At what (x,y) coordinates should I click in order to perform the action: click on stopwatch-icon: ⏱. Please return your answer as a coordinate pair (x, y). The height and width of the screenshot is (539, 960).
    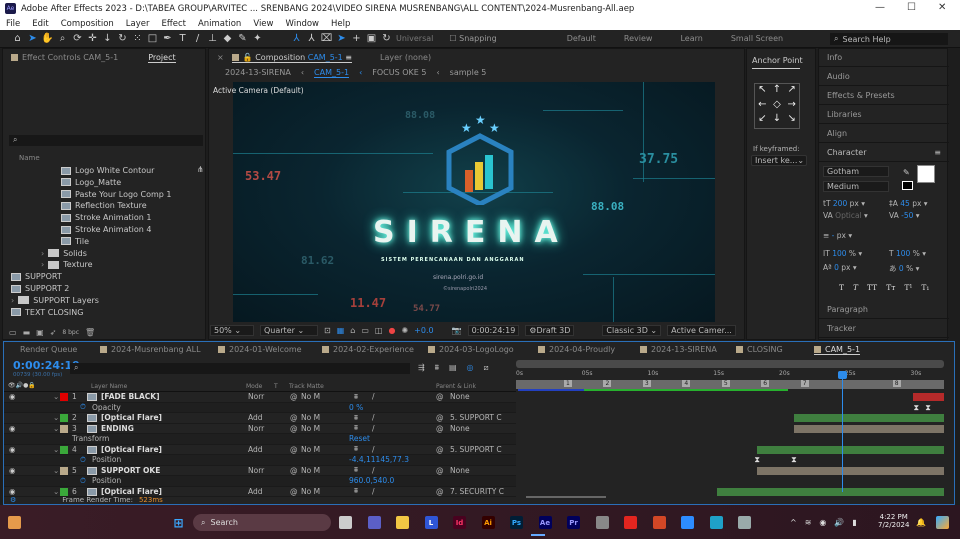
    Looking at the image, I should click on (83, 407).